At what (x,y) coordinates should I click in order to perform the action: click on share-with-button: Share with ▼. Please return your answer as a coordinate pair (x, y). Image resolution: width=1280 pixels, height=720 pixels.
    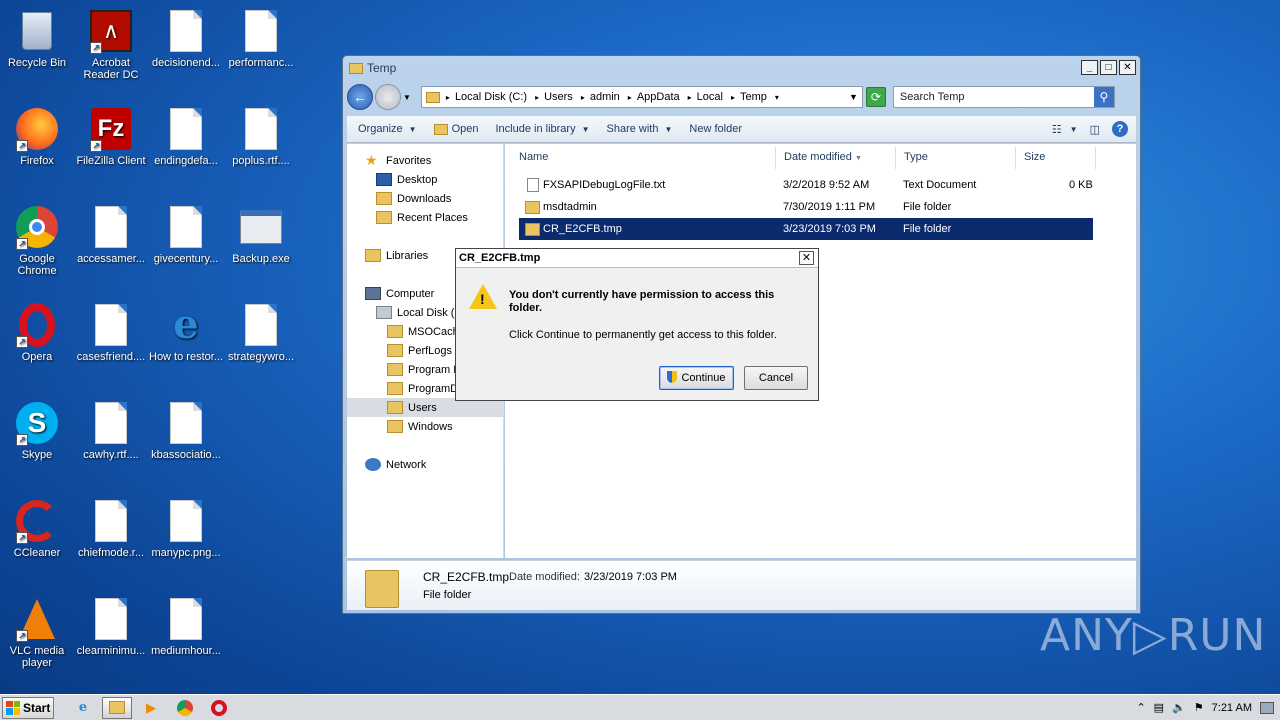
    Looking at the image, I should click on (640, 129).